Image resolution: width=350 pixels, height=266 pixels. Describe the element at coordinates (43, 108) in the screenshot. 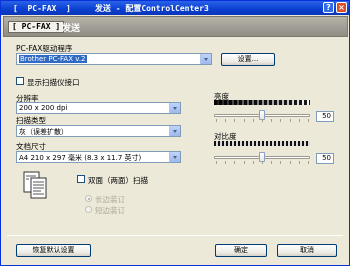

I see `resolution-value: 200 x 200 dpi` at that location.